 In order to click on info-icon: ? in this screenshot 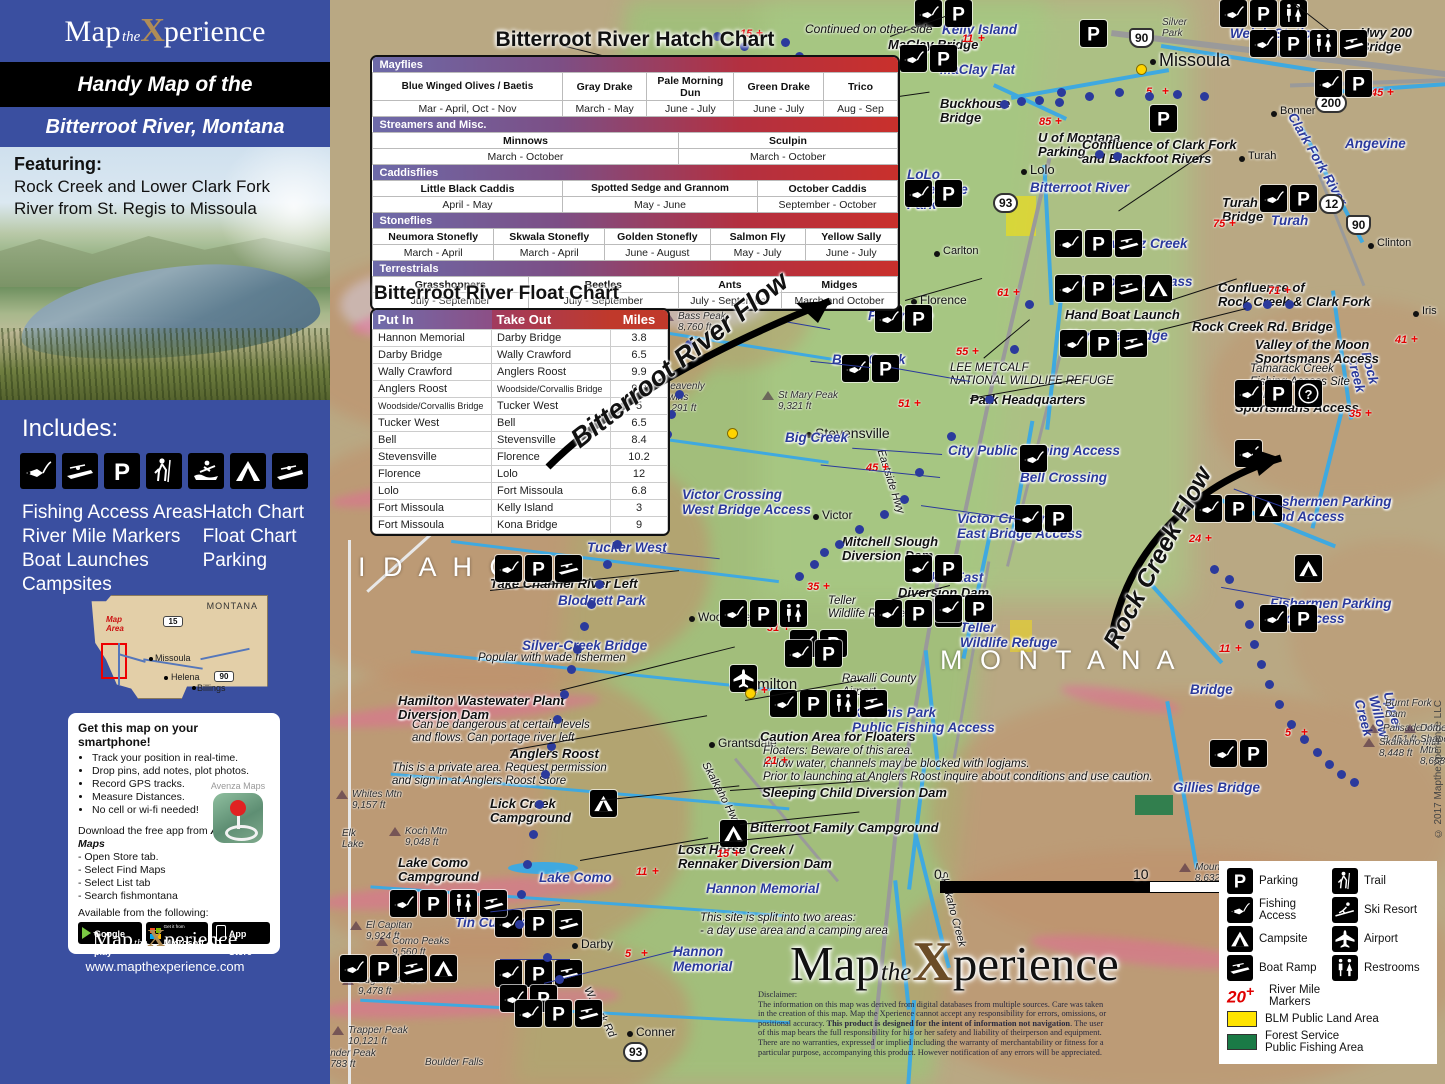, I will do `click(1308, 393)`.